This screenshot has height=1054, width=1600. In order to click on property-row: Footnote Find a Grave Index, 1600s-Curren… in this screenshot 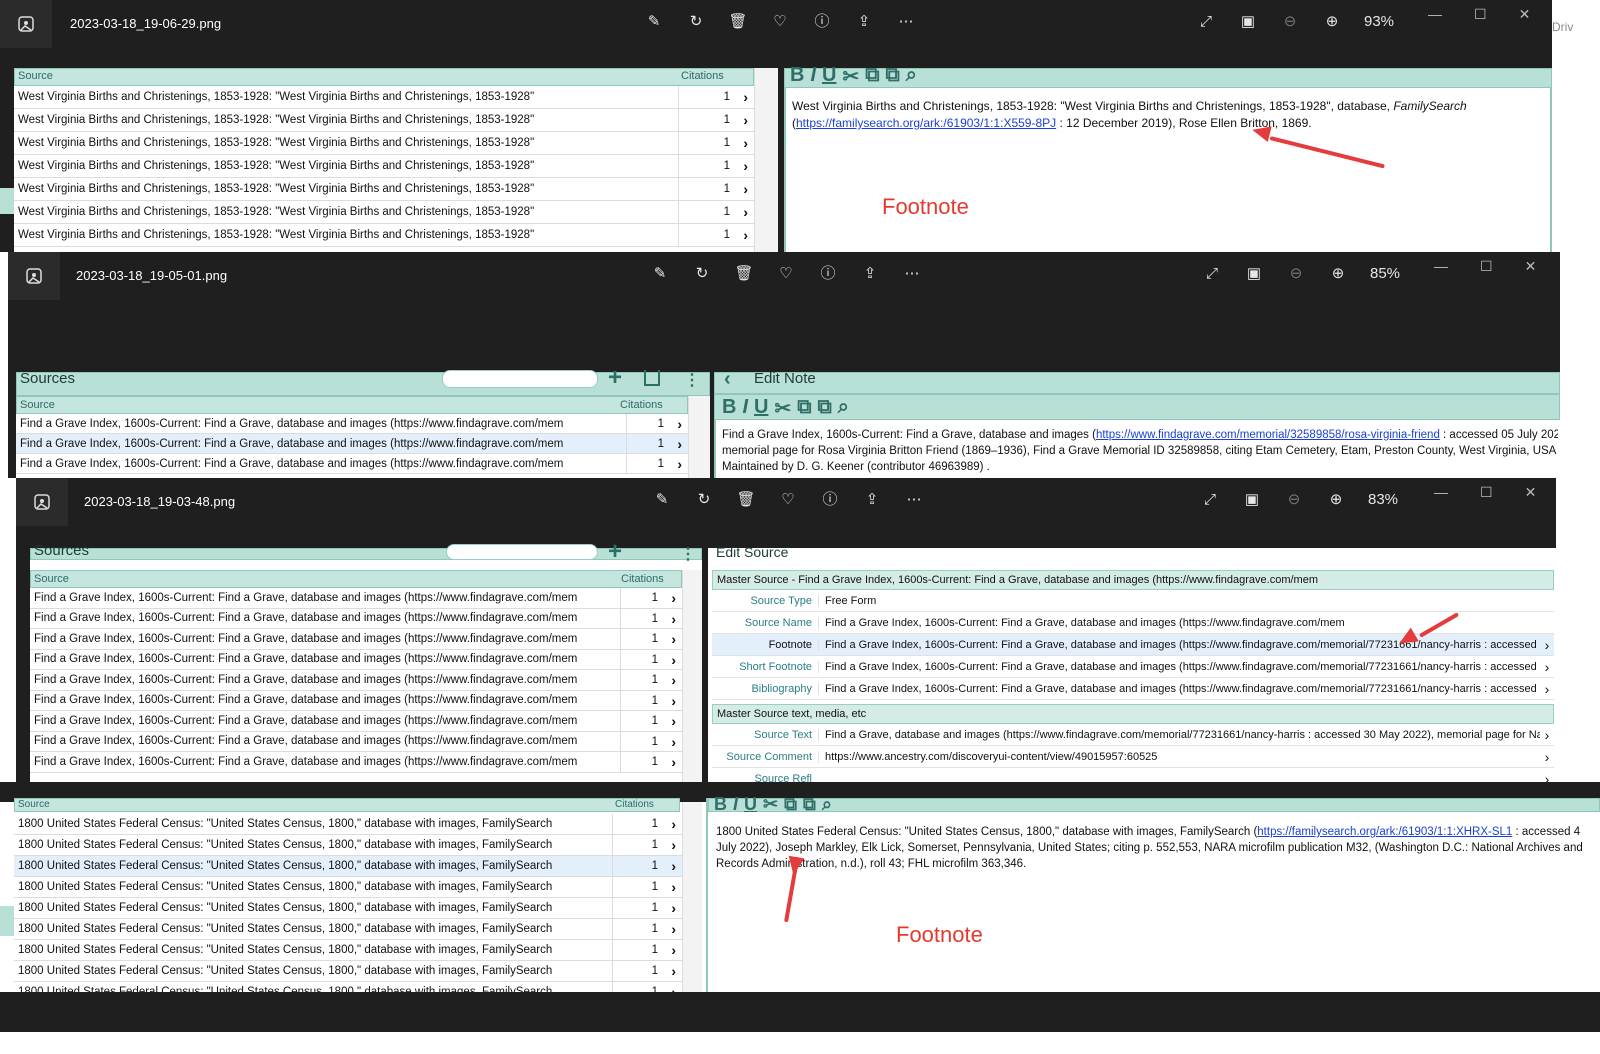, I will do `click(1133, 645)`.